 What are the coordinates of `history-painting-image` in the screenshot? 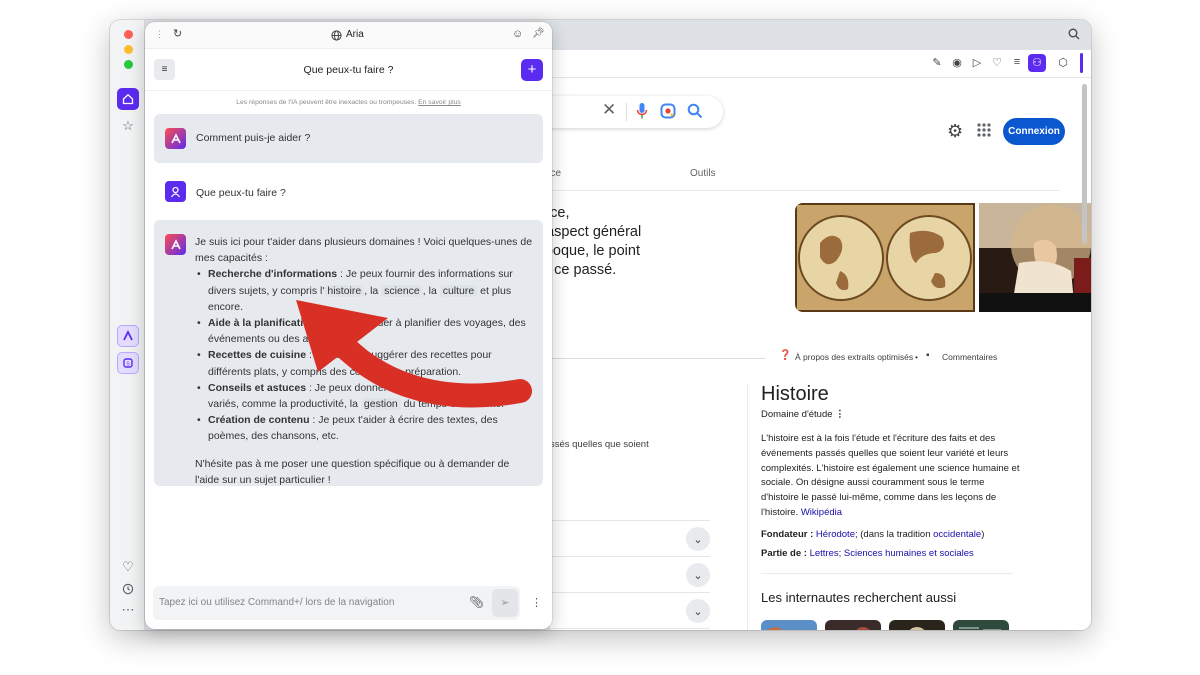 It's located at (1035, 257).